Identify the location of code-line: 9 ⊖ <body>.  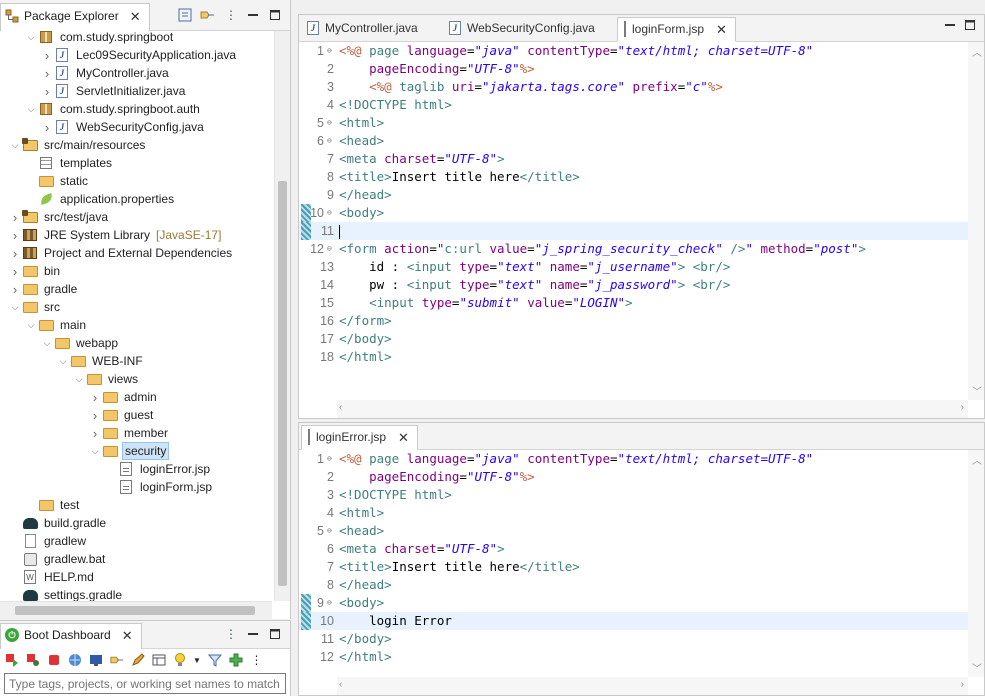
(633, 603).